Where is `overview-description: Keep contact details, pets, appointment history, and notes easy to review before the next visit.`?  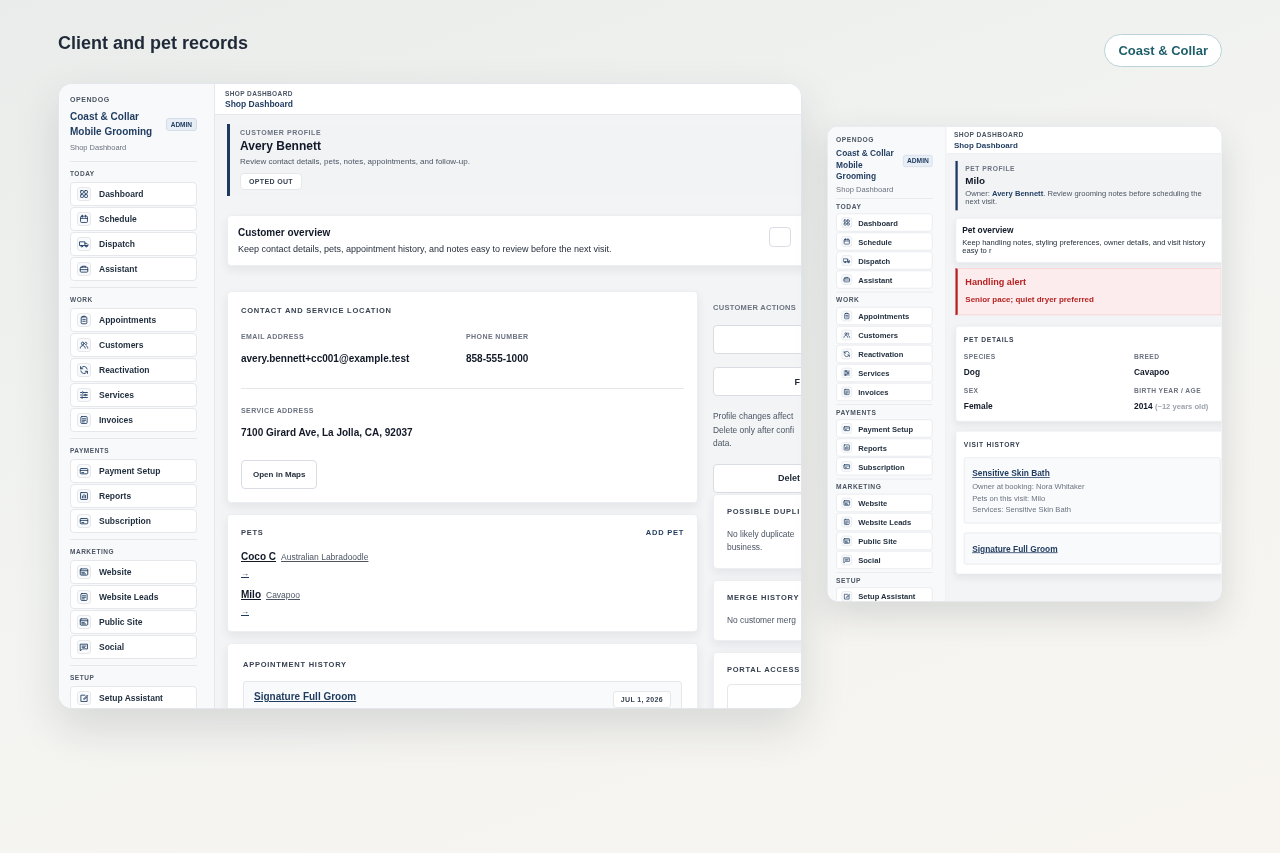 overview-description: Keep contact details, pets, appointment history, and notes easy to review before the next visit. is located at coordinates (425, 249).